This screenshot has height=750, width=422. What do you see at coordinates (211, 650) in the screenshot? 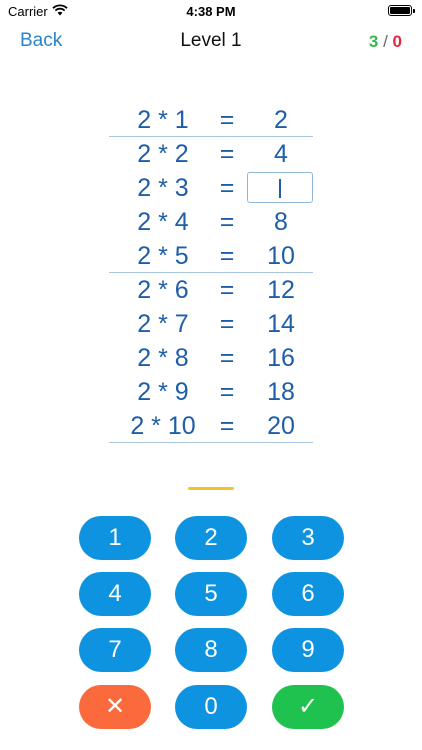
I see `key-8: 8` at bounding box center [211, 650].